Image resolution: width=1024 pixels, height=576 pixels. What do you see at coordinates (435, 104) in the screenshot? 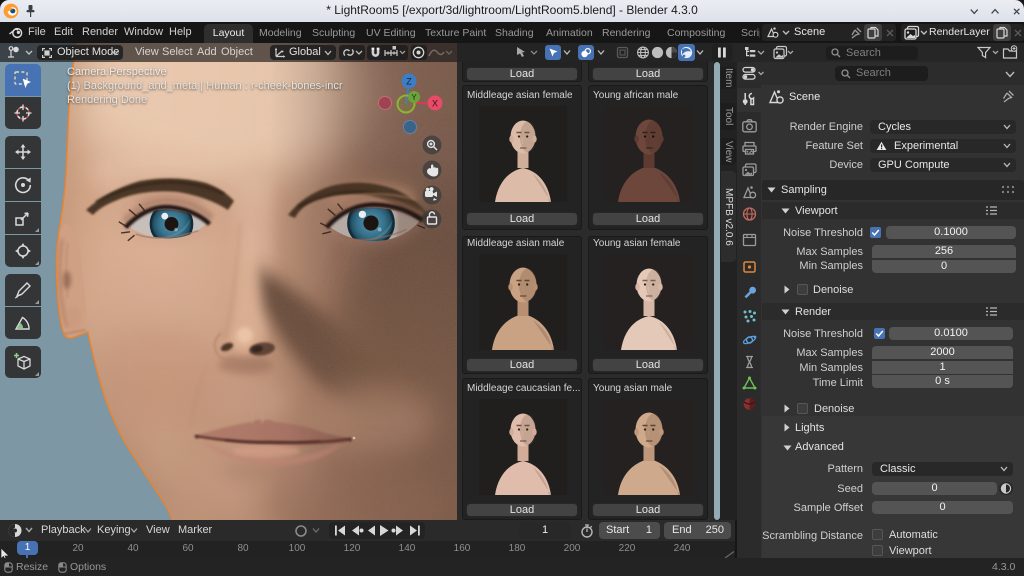
I see `svg-text: X` at bounding box center [435, 104].